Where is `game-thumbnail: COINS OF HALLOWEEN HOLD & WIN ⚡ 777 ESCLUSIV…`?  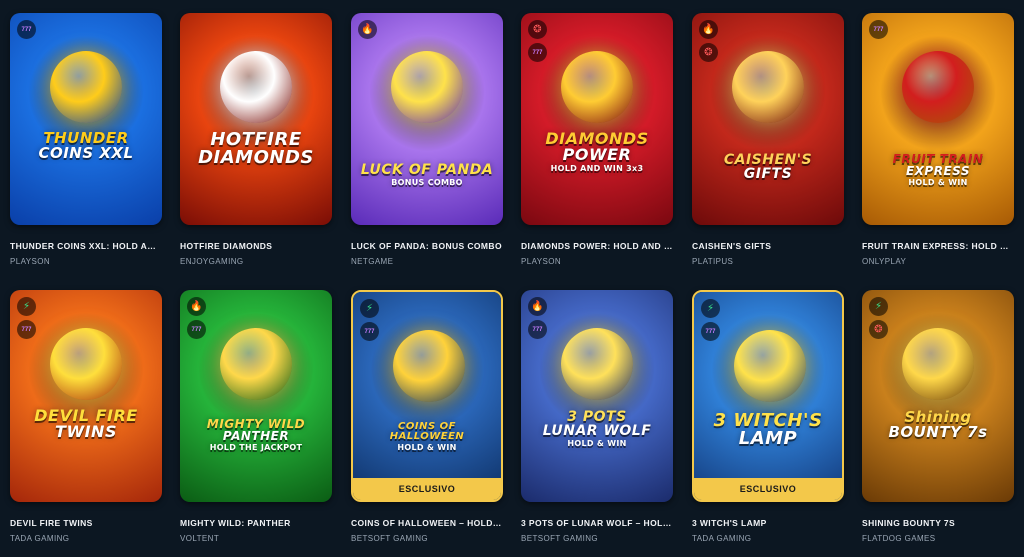 game-thumbnail: COINS OF HALLOWEEN HOLD & WIN ⚡ 777 ESCLUSIV… is located at coordinates (427, 396).